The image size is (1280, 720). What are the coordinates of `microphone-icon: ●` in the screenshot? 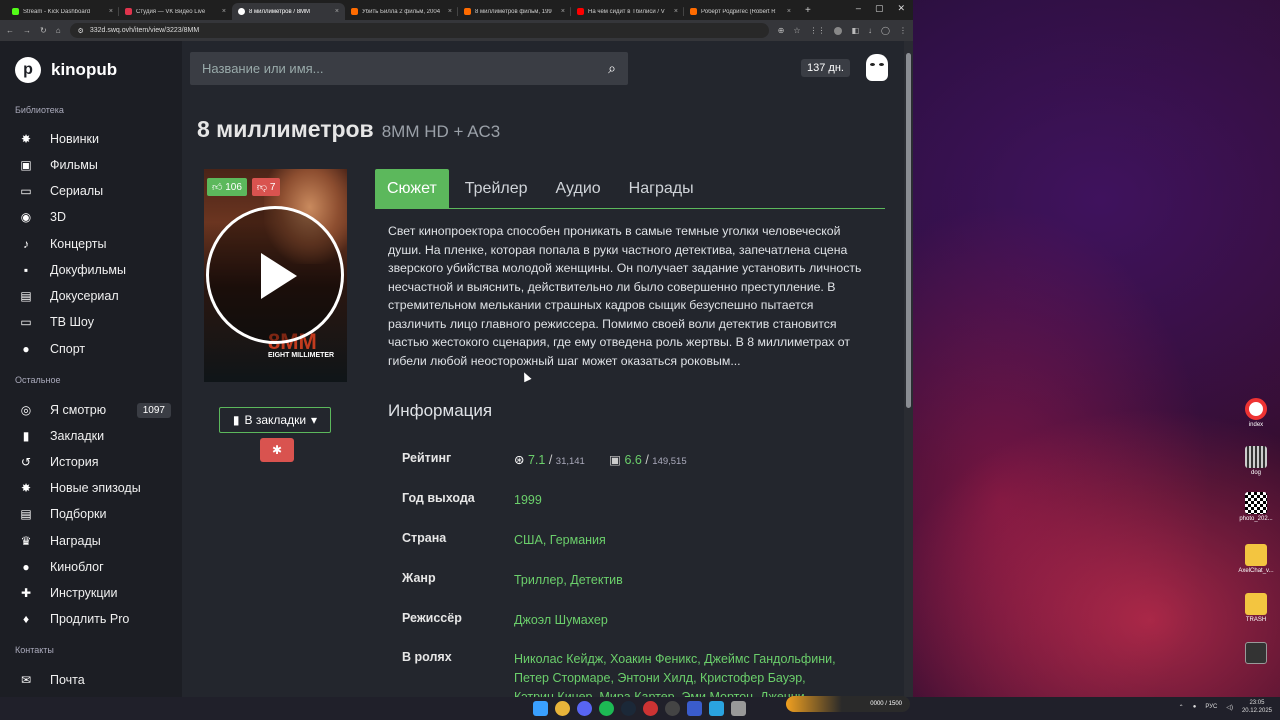 It's located at (1195, 707).